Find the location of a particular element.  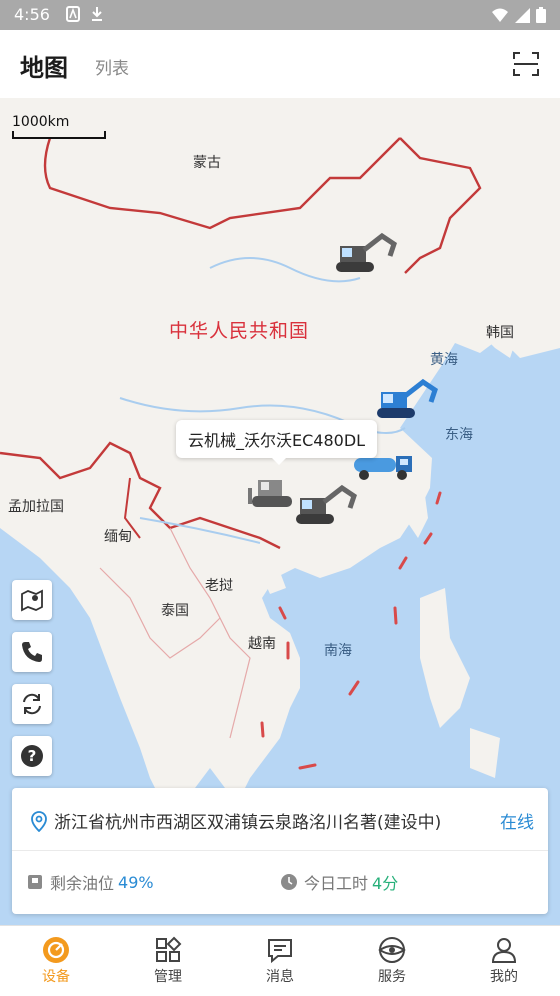

machine-tooltip: 云机械_沃尔沃EC480DL is located at coordinates (277, 442).